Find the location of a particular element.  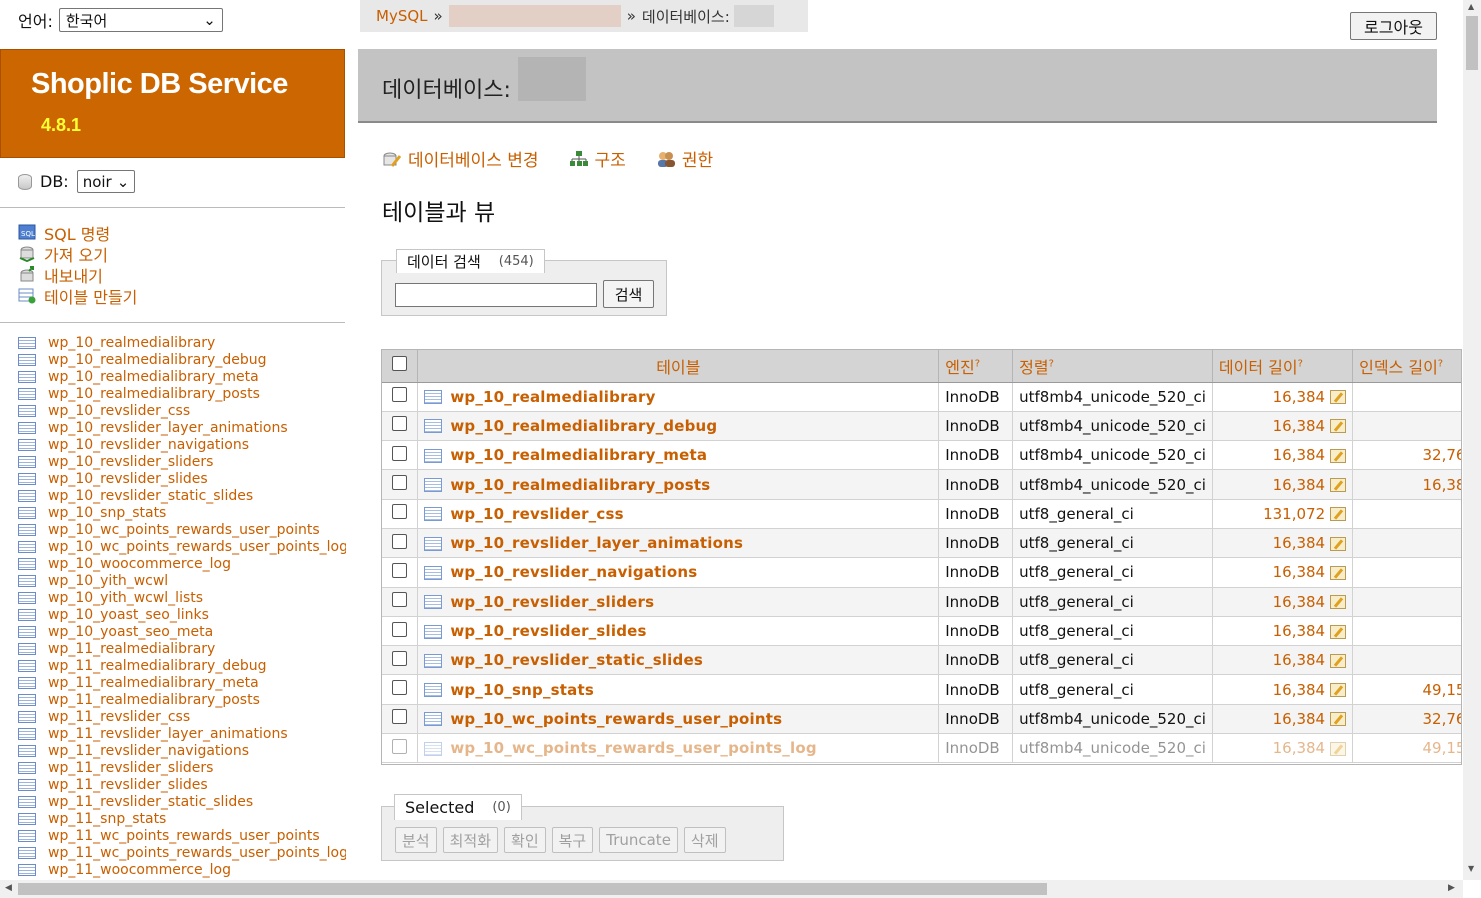

db-select: noir ⌄ is located at coordinates (106, 181).